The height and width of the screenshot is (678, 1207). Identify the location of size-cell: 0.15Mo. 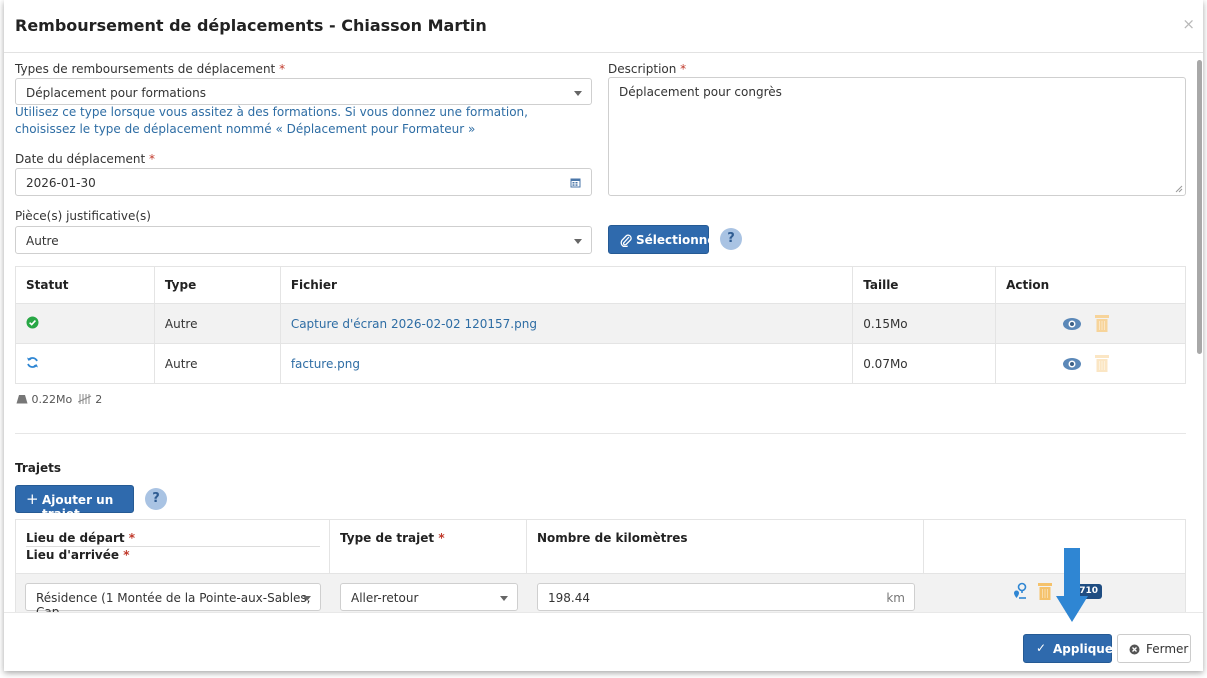
(924, 323).